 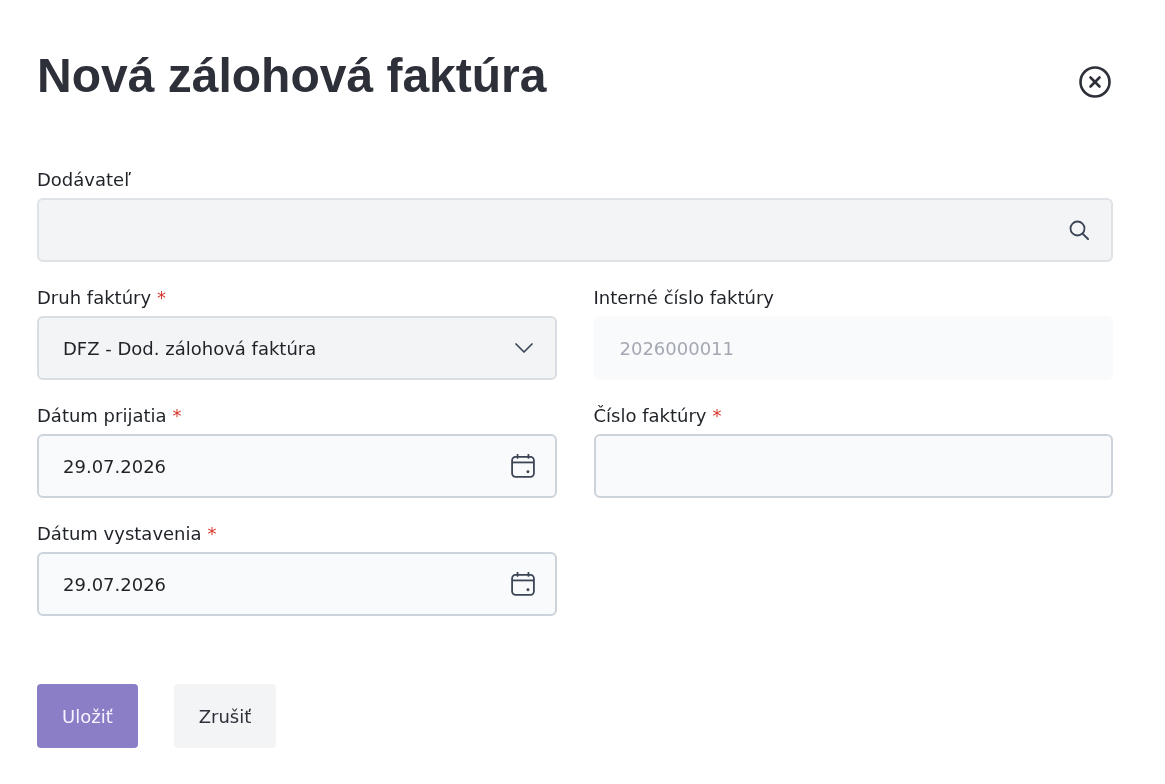 I want to click on cancel-button: Zrušiť, so click(x=225, y=716).